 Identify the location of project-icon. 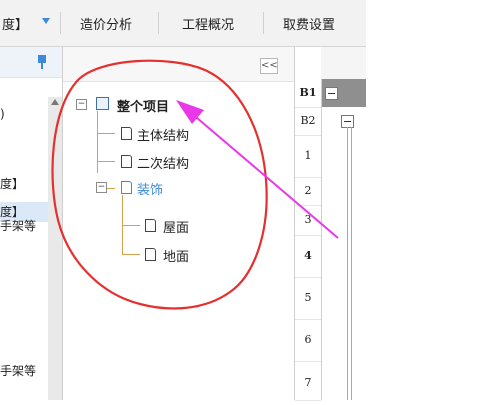
(102, 103).